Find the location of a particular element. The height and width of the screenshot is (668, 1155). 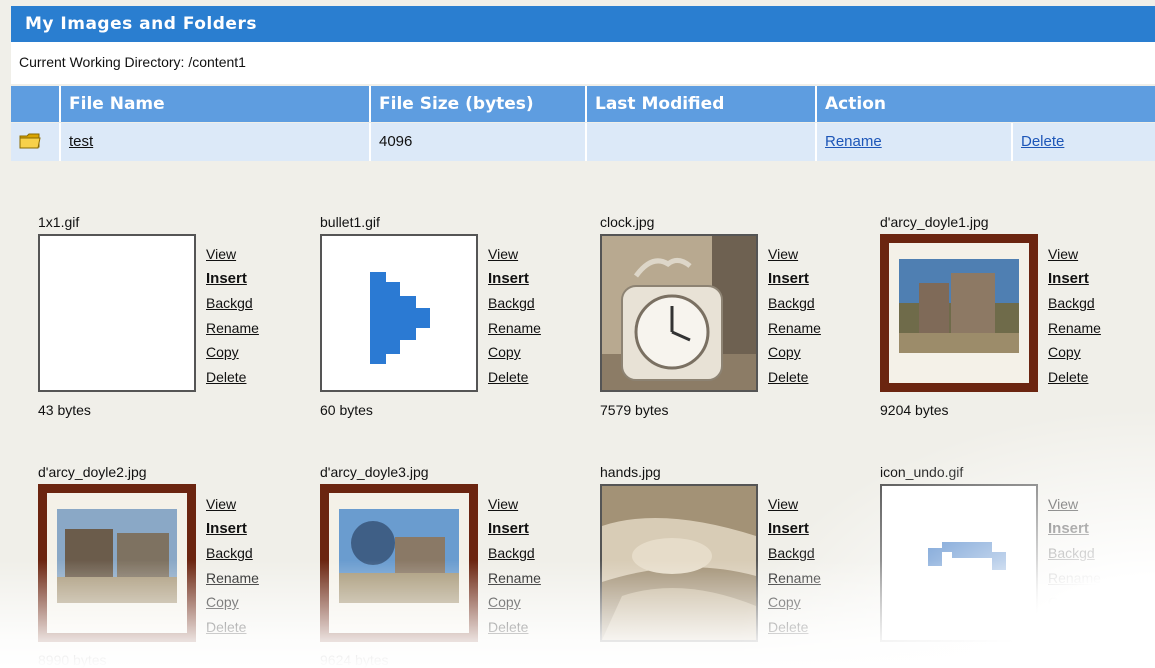

folder-name-cell: test is located at coordinates (214, 142).